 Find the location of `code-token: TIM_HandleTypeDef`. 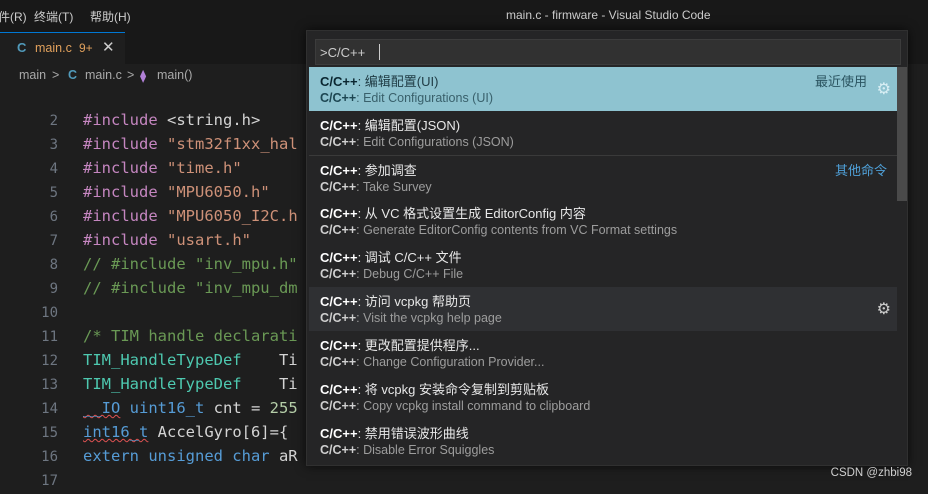

code-token: TIM_HandleTypeDef is located at coordinates (162, 384).